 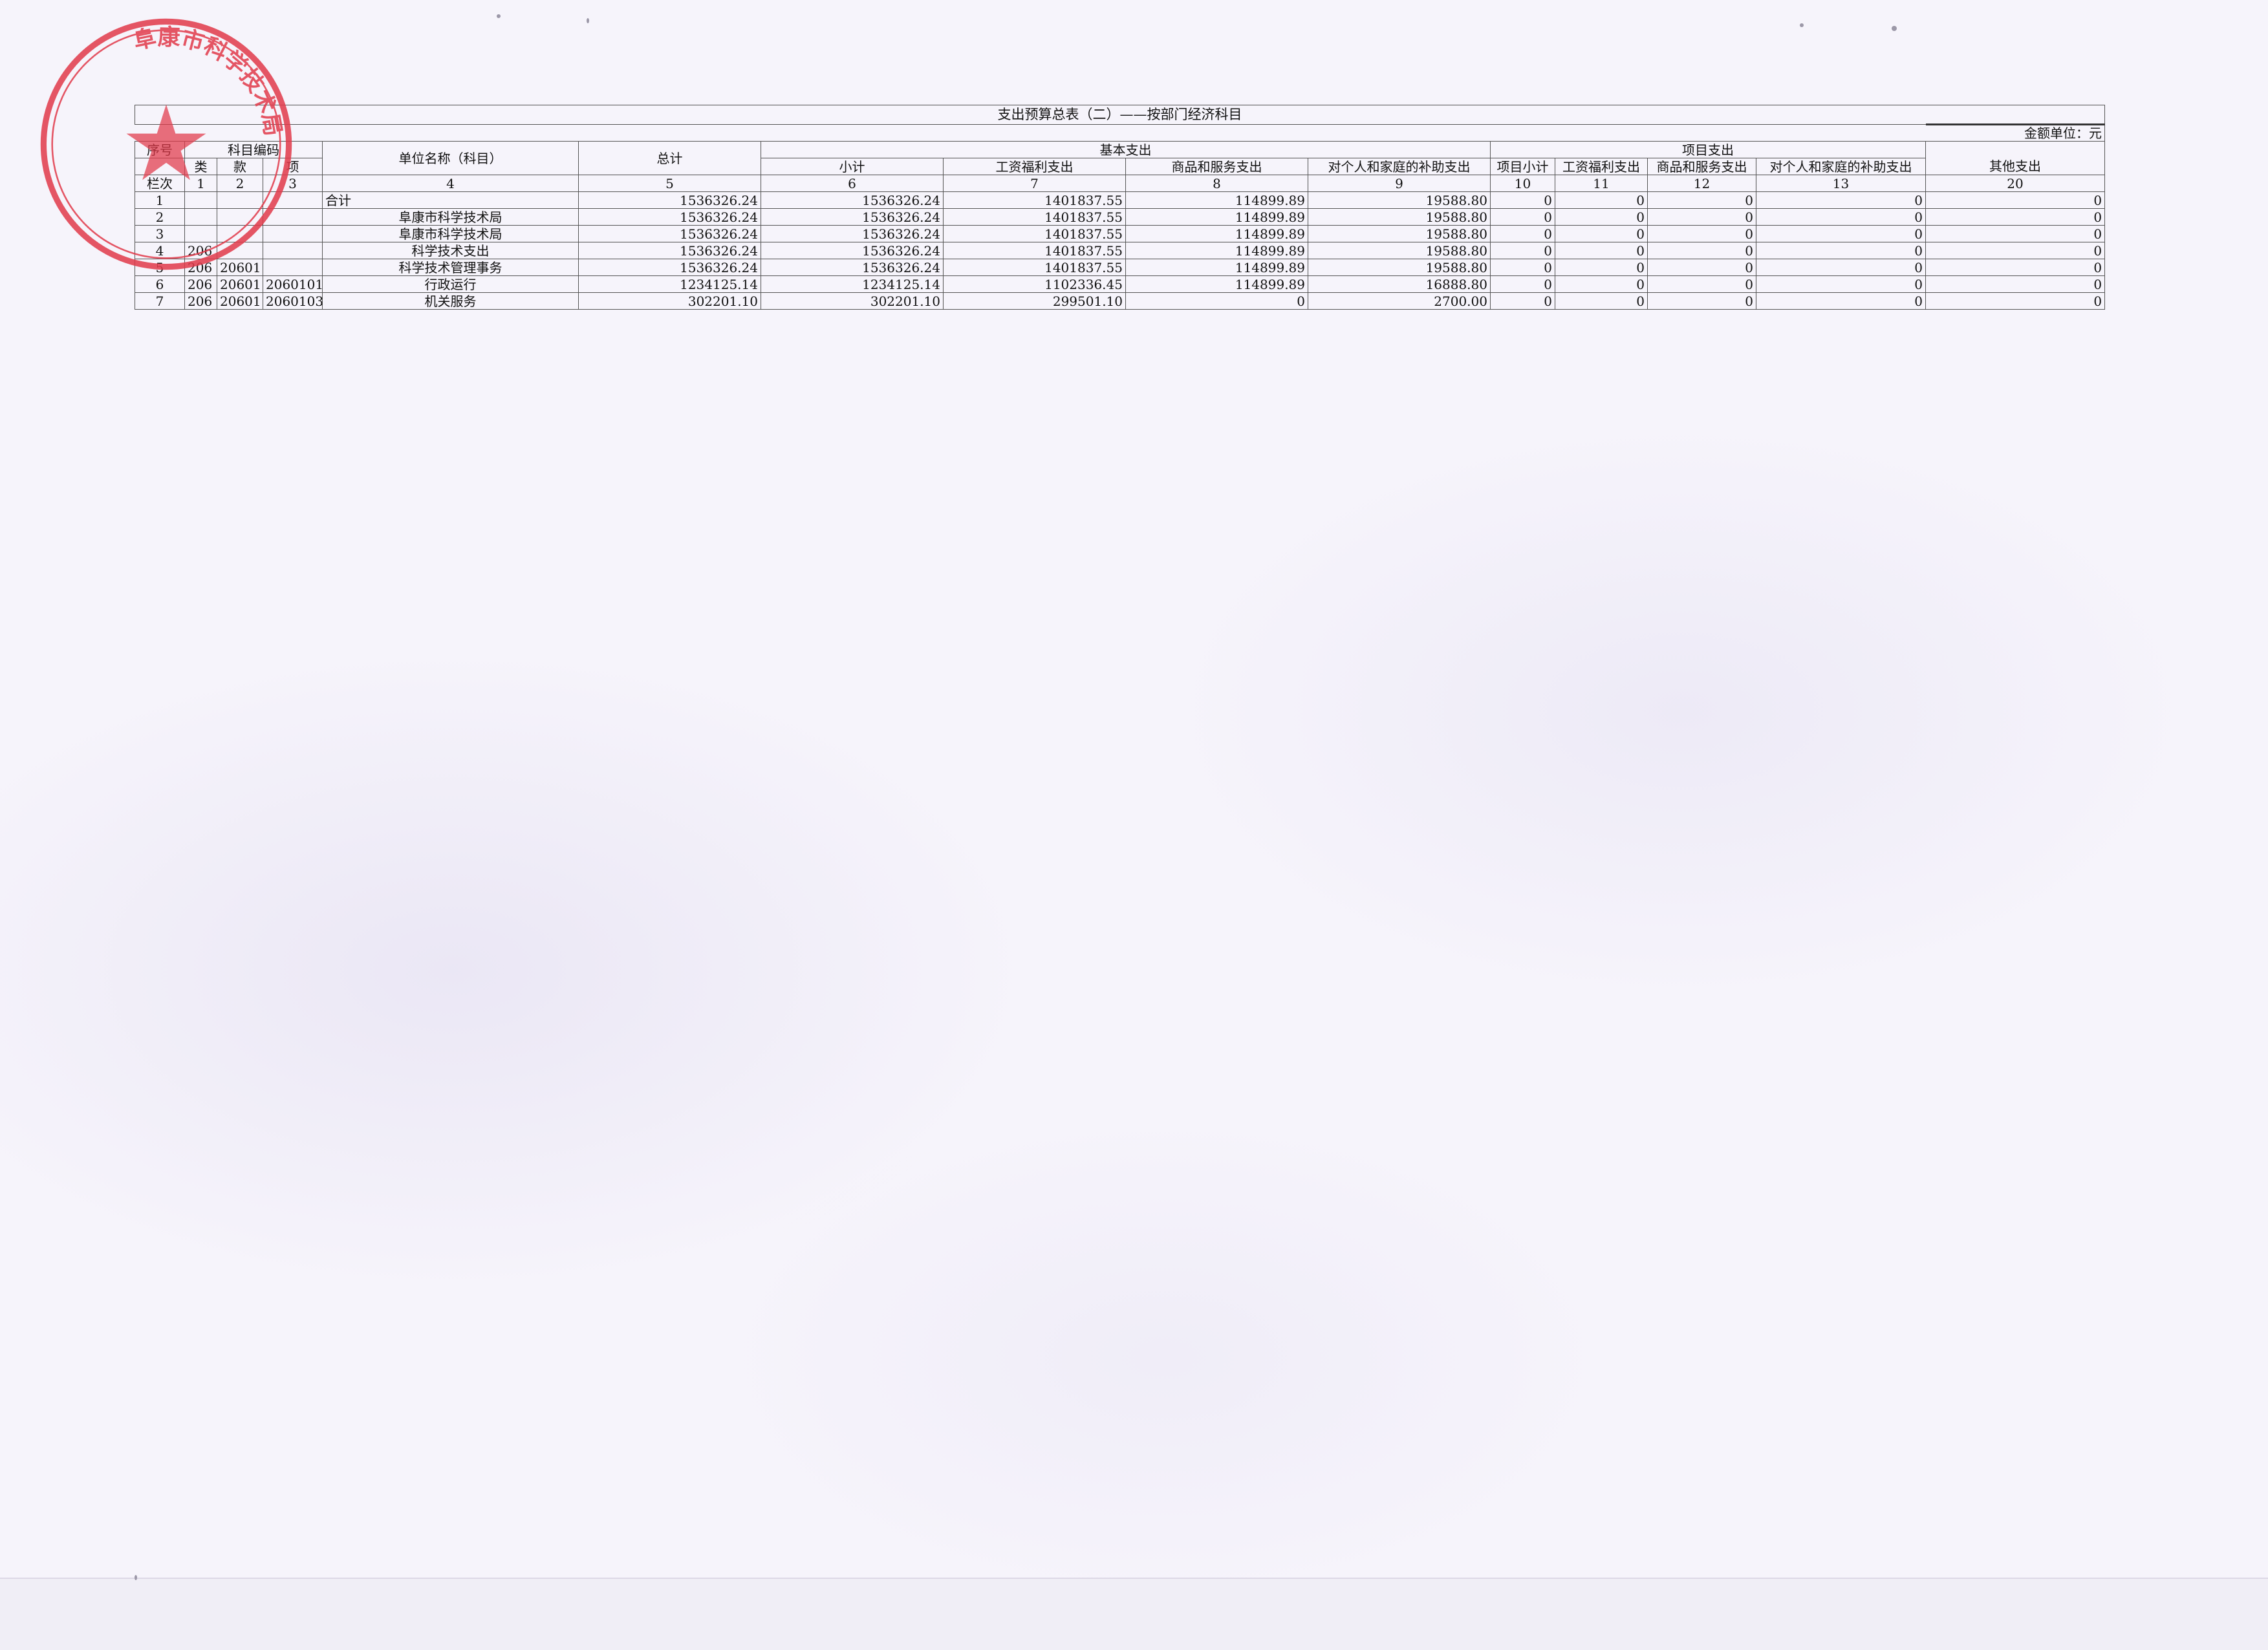 What do you see at coordinates (240, 284) in the screenshot?
I see `row-section: 20601` at bounding box center [240, 284].